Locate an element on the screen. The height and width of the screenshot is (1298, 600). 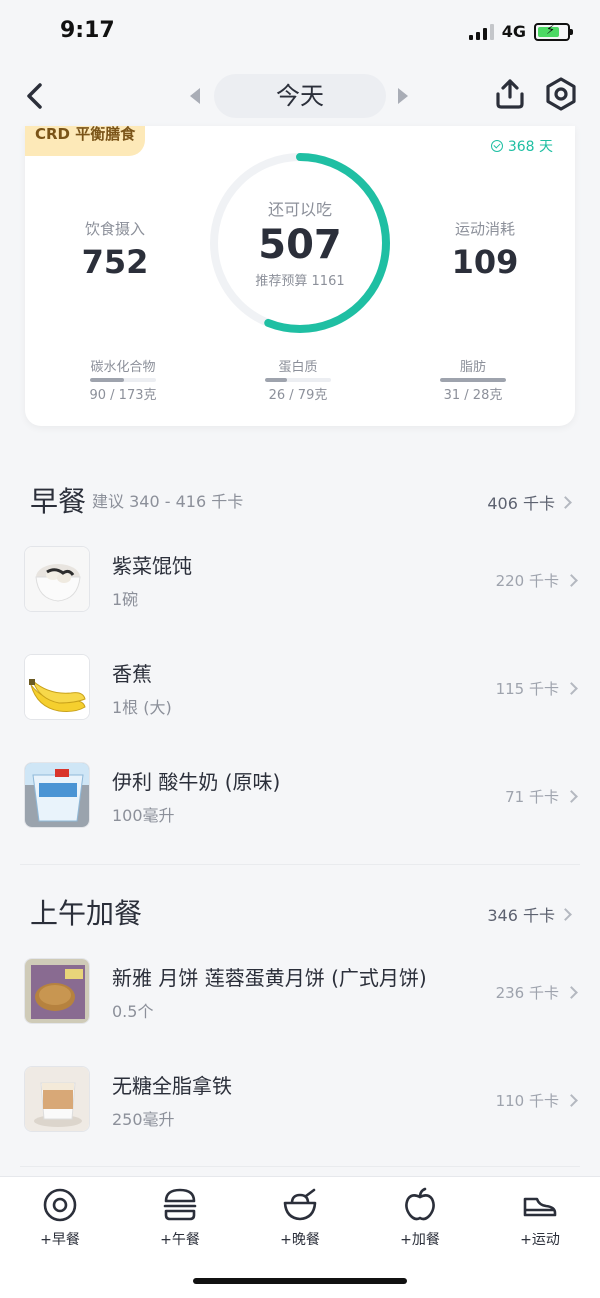
tab-label: +晚餐 is located at coordinates (300, 1240).